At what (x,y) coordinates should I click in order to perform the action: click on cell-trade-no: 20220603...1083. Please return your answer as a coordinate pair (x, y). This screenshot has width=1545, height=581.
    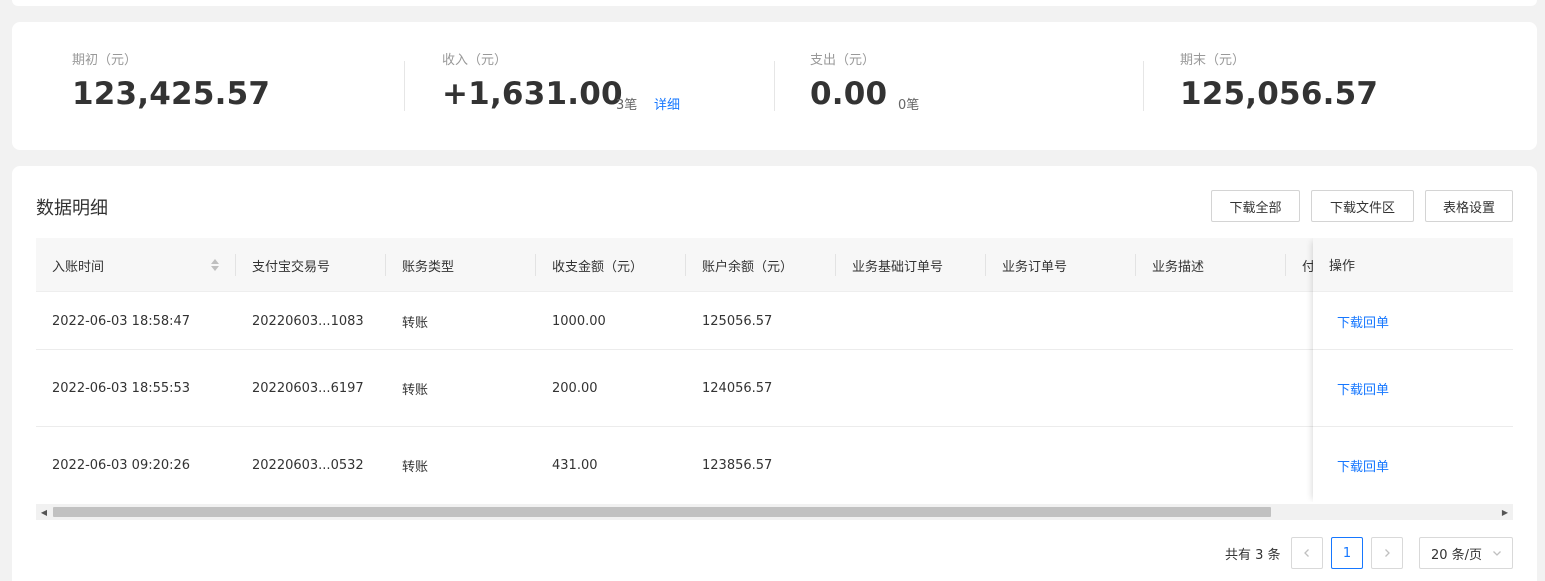
    Looking at the image, I should click on (308, 321).